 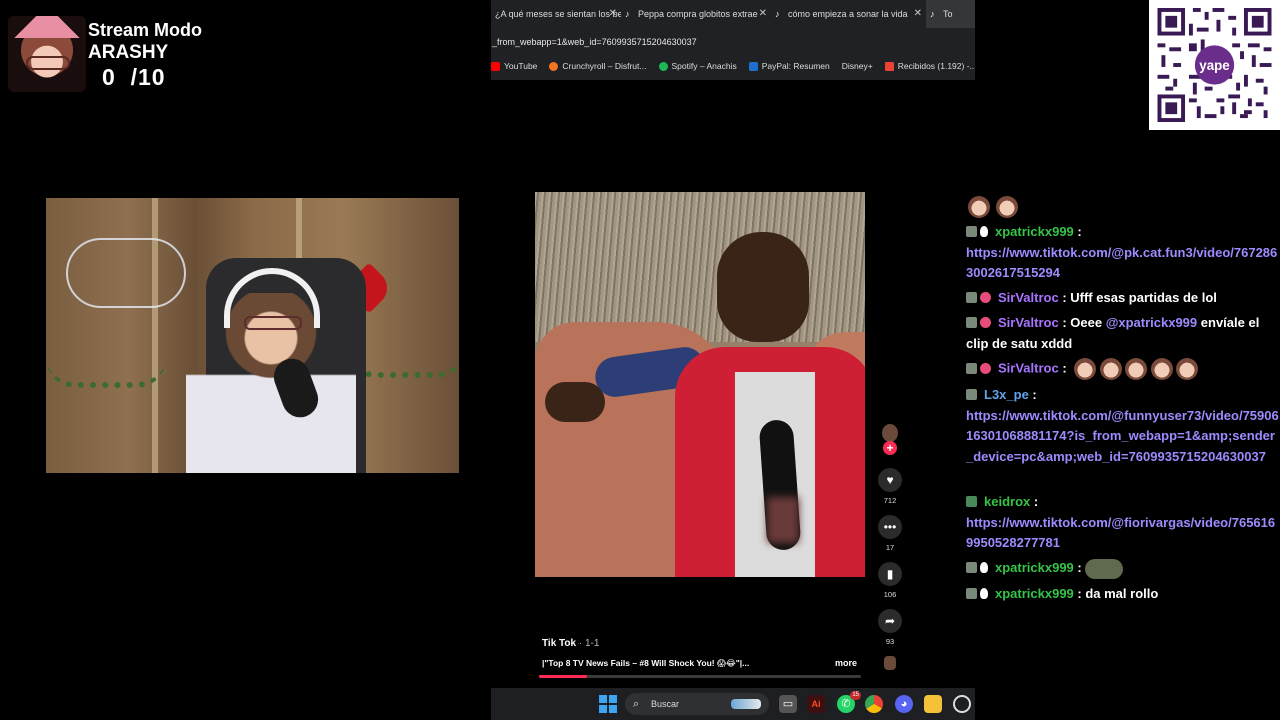 What do you see at coordinates (514, 66) in the screenshot?
I see `bookmark-youtube: YouTube` at bounding box center [514, 66].